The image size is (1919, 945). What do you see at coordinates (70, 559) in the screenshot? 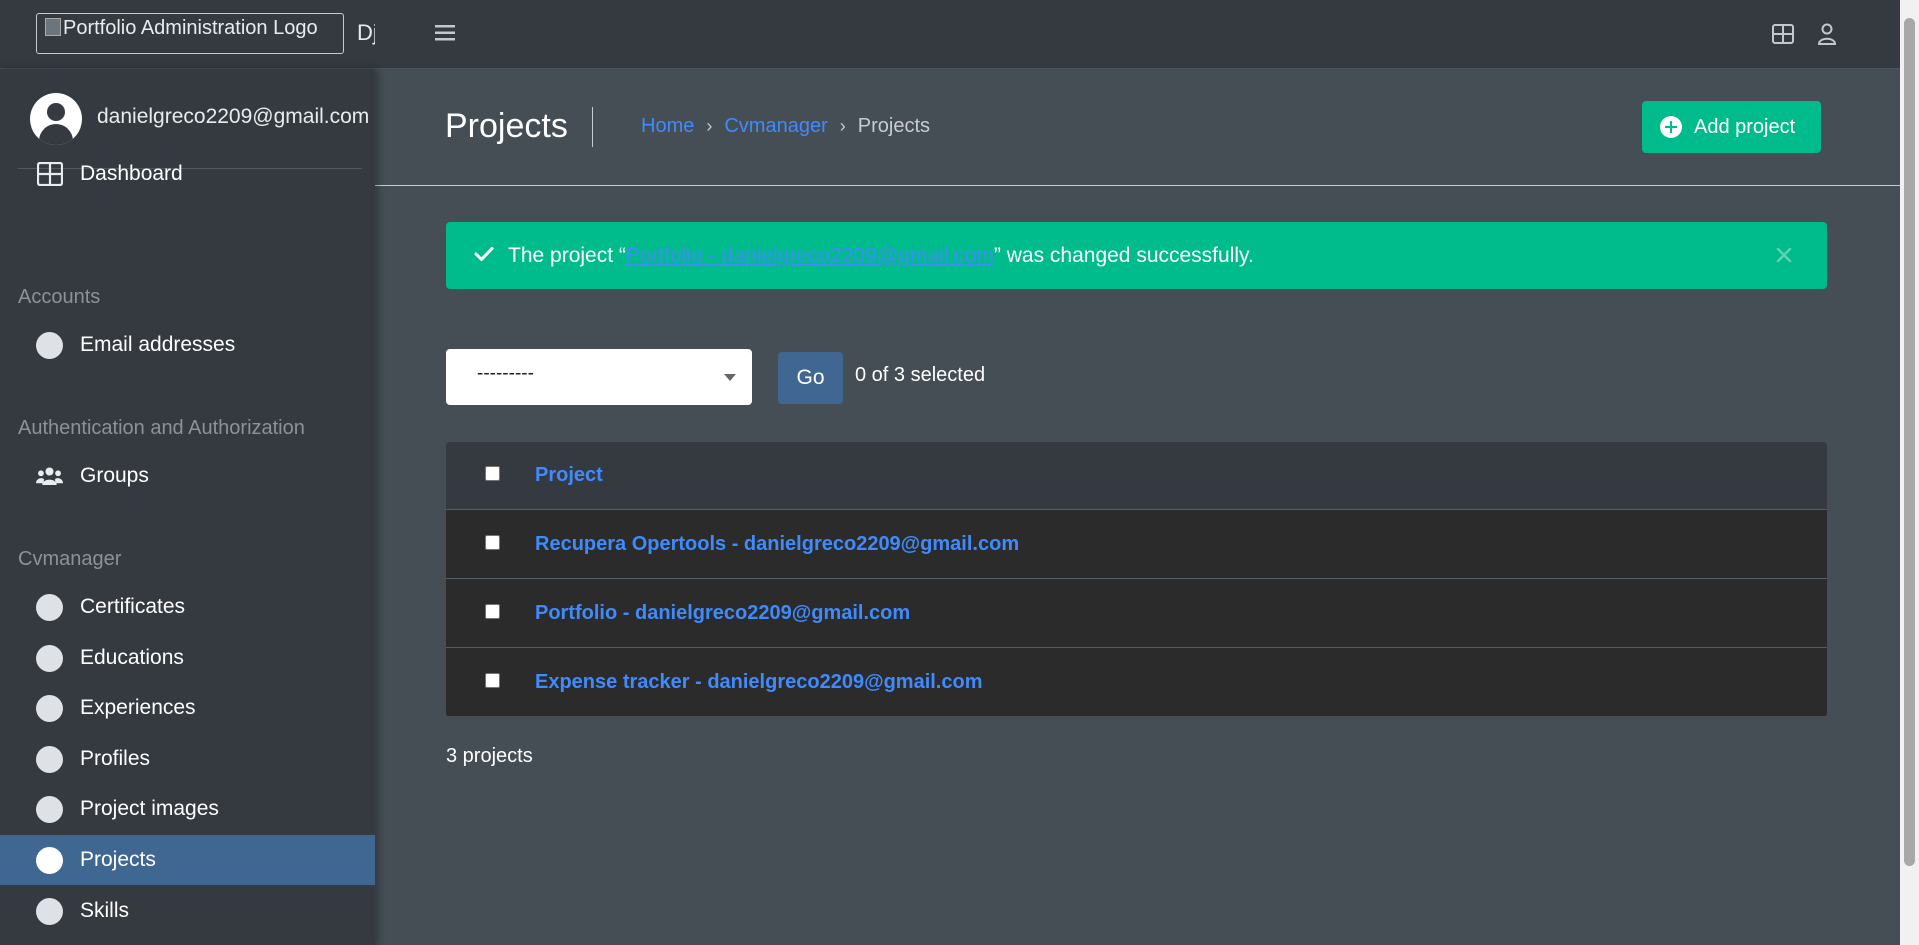
I see `section-header-cvmanager: Cvmanager` at bounding box center [70, 559].